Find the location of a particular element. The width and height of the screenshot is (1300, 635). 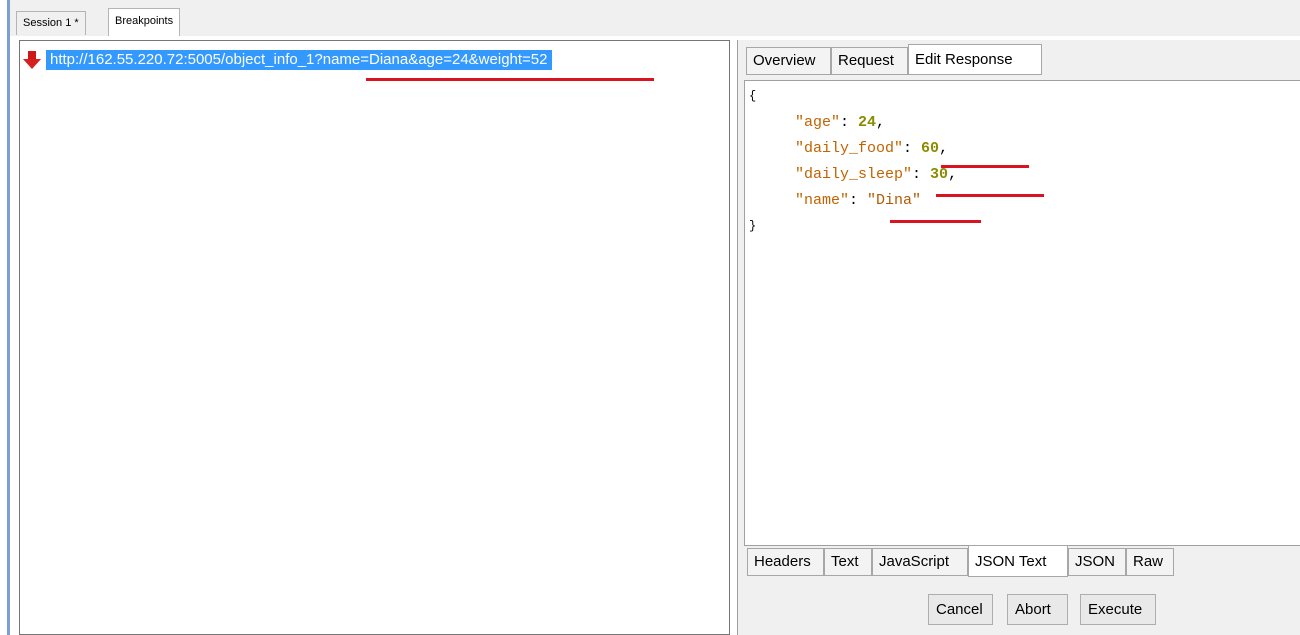

tab-edit-response: Edit Response is located at coordinates (975, 59).